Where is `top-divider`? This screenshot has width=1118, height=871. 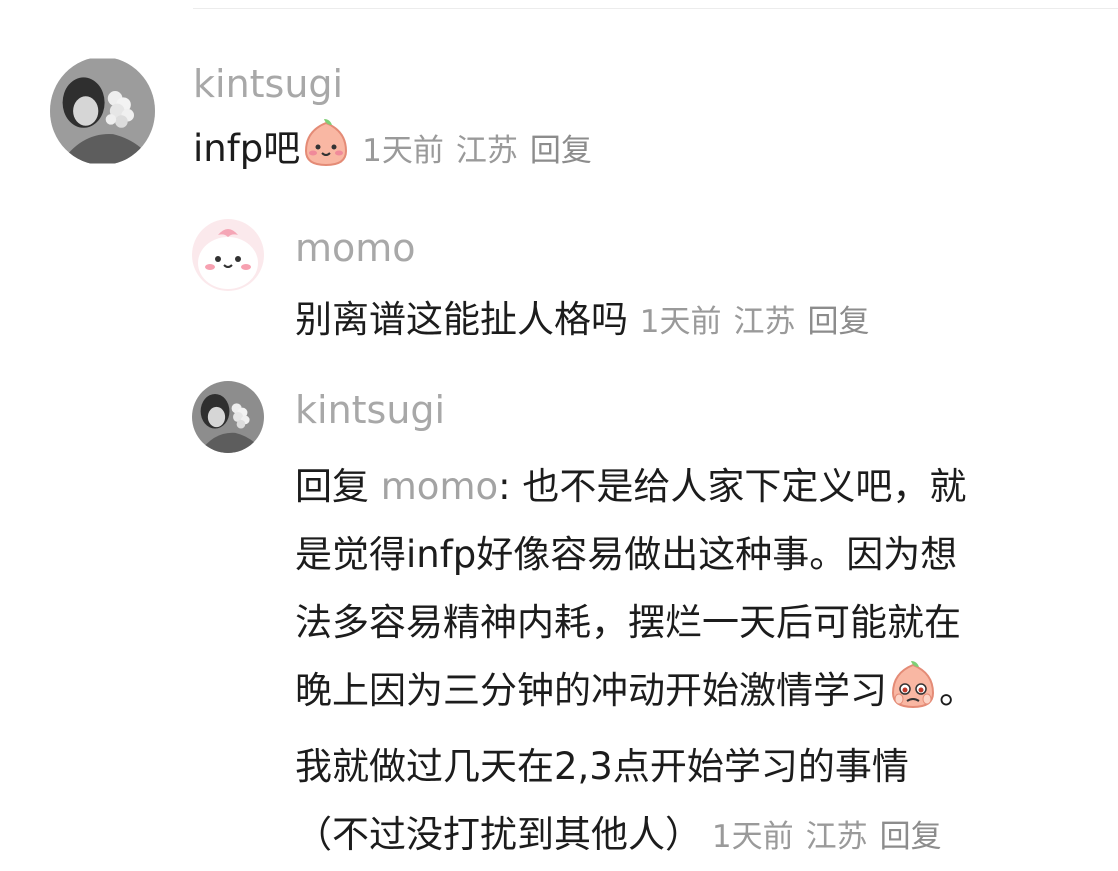
top-divider is located at coordinates (655, 8).